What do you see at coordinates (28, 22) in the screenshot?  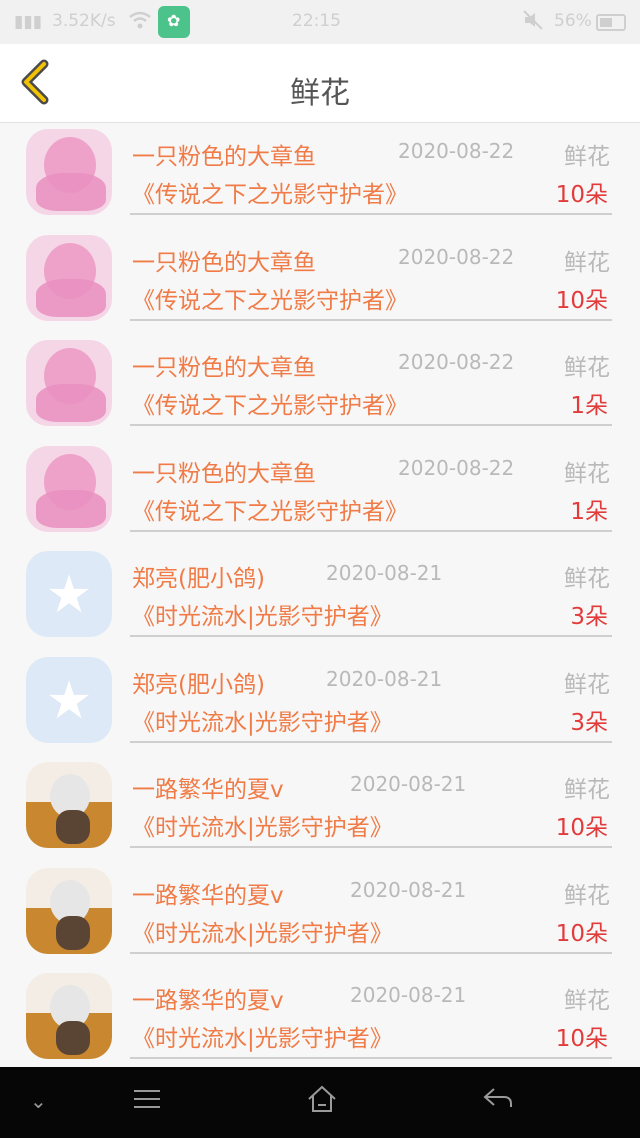 I see `signal-icon: ▮▮▮` at bounding box center [28, 22].